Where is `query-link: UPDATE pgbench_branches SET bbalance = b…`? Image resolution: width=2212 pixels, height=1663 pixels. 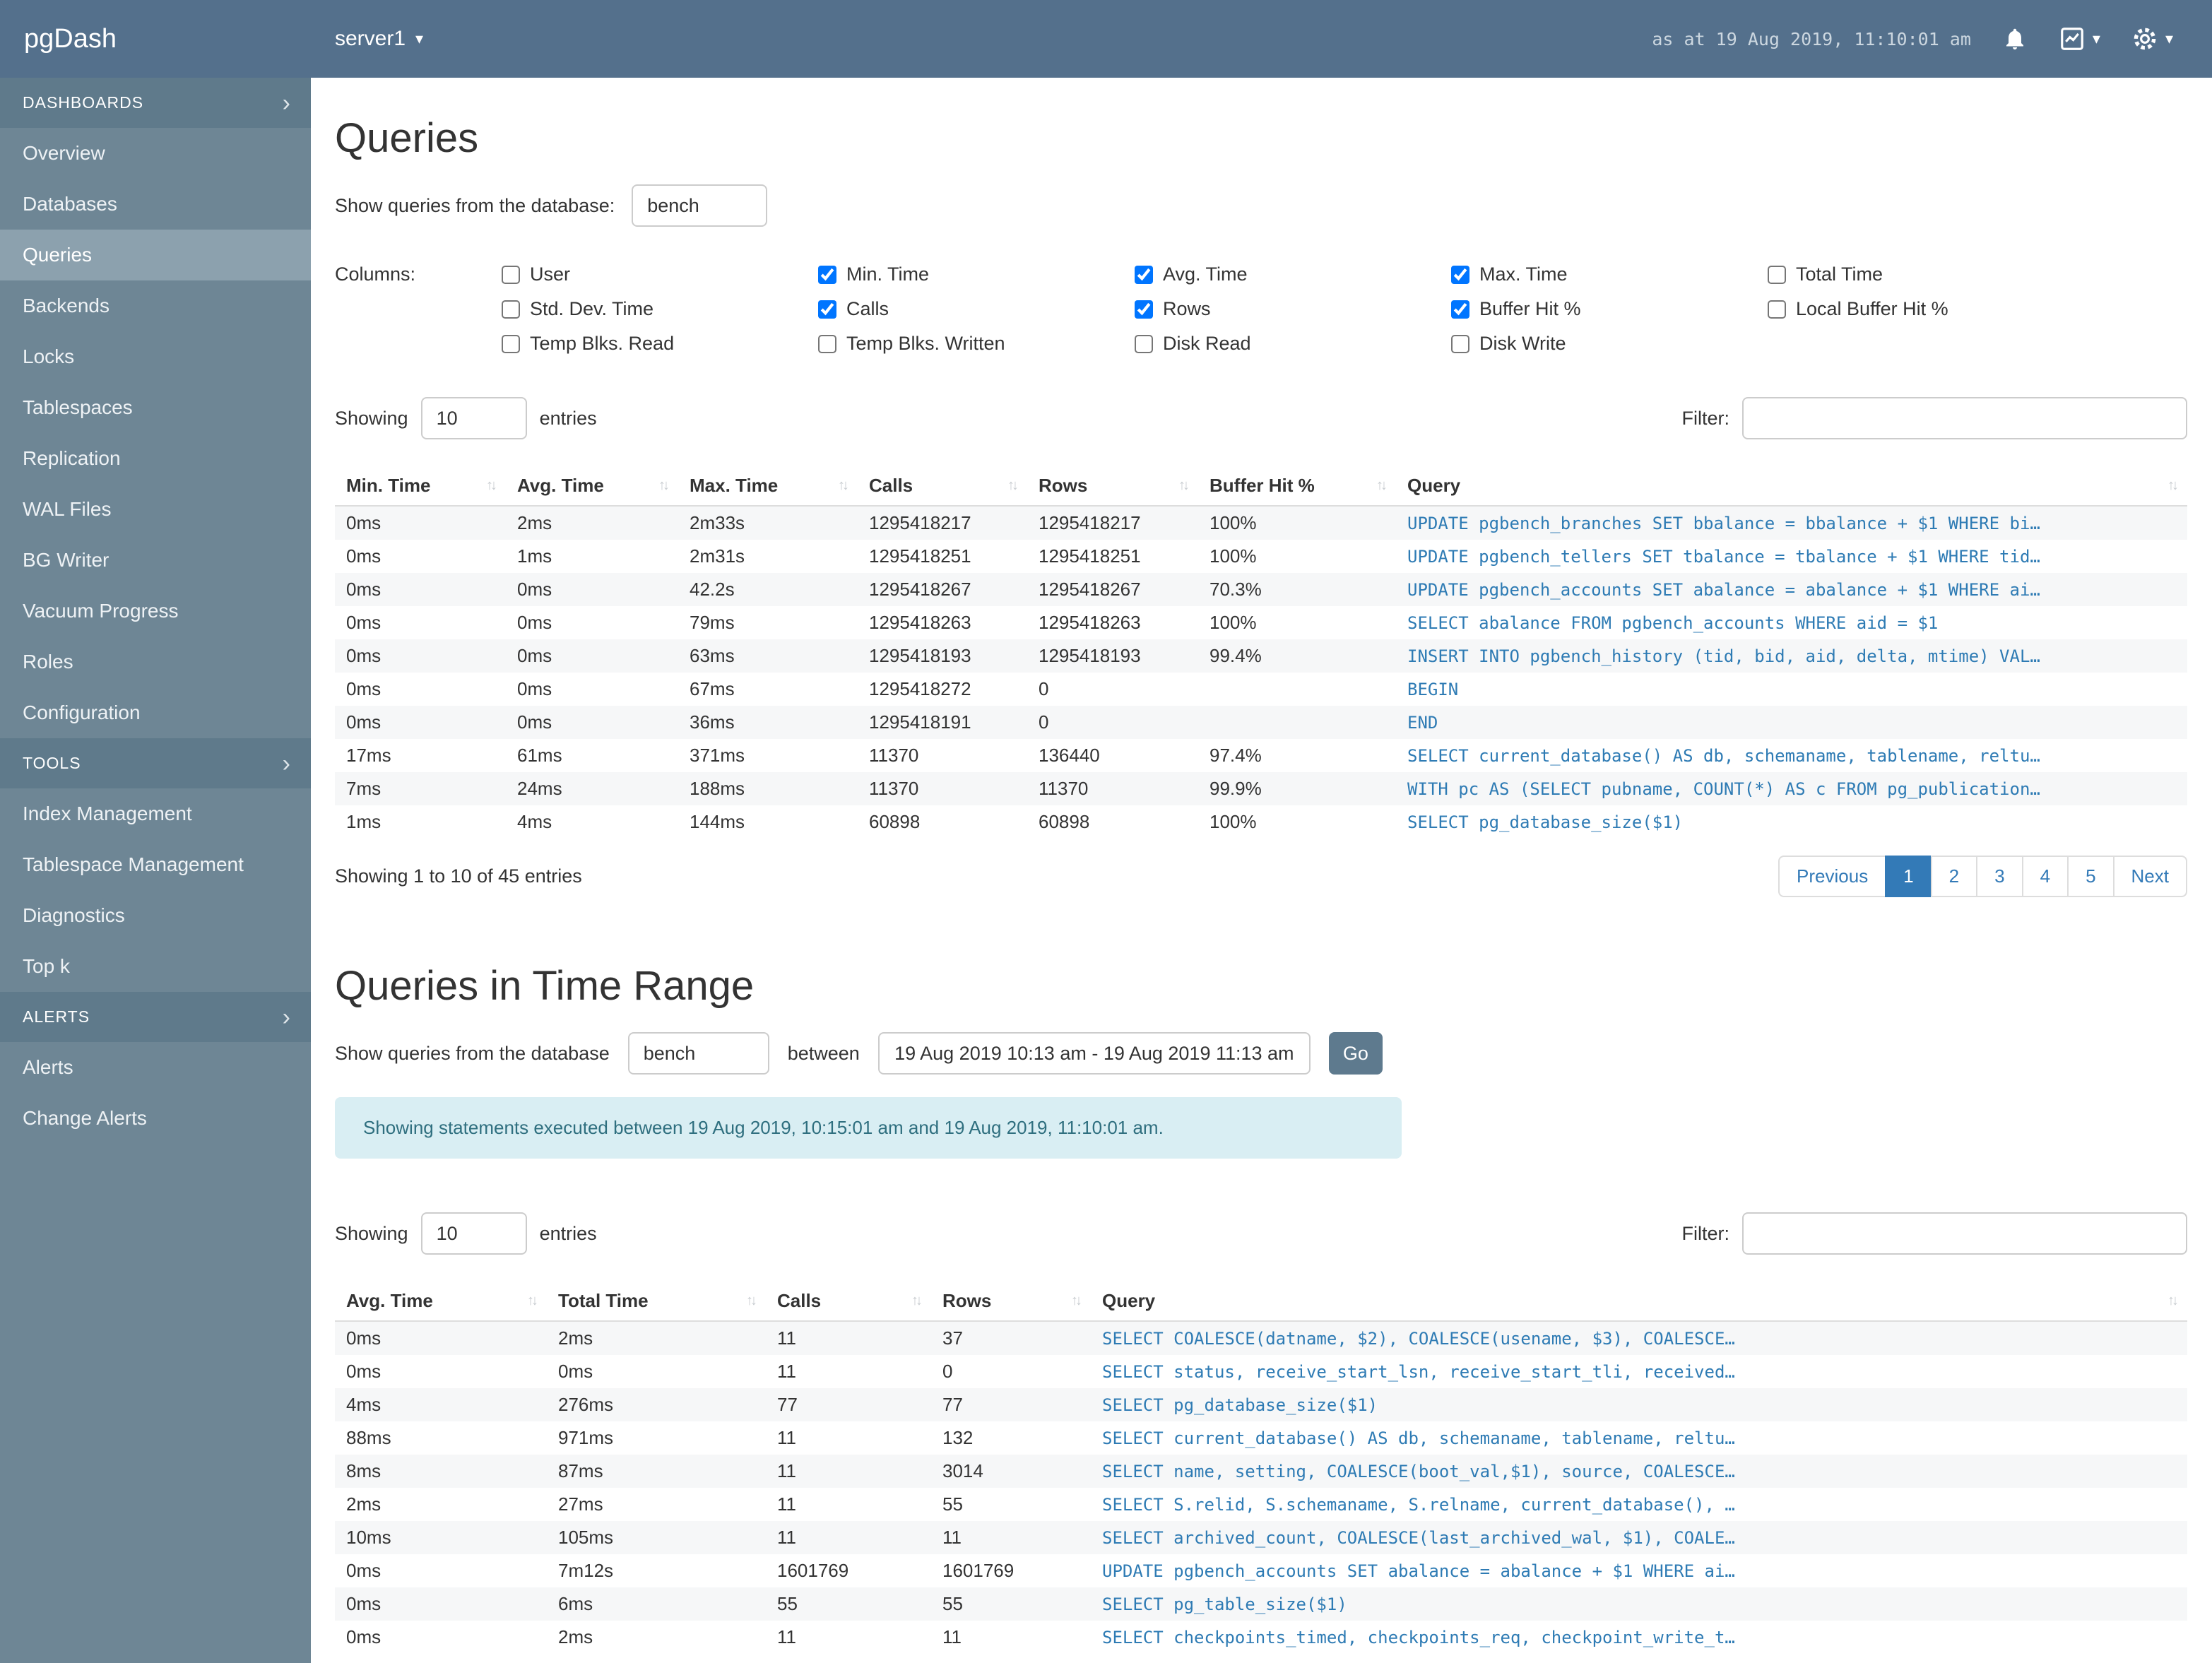 query-link: UPDATE pgbench_branches SET bbalance = b… is located at coordinates (1723, 524).